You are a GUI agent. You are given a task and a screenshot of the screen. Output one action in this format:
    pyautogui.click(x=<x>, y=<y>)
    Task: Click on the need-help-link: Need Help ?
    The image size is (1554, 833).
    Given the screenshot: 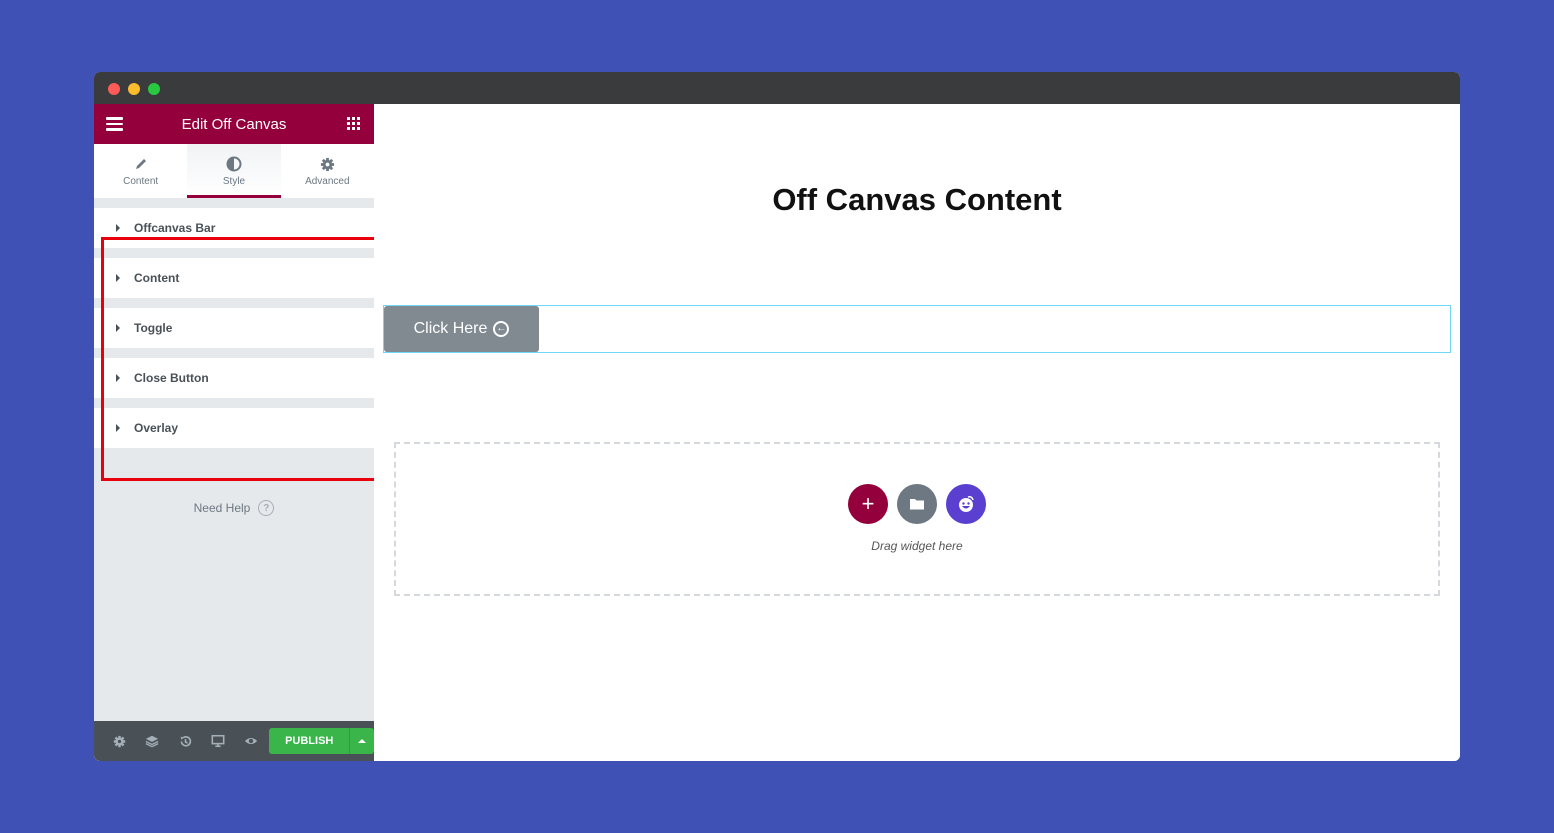 What is the action you would take?
    pyautogui.click(x=234, y=508)
    